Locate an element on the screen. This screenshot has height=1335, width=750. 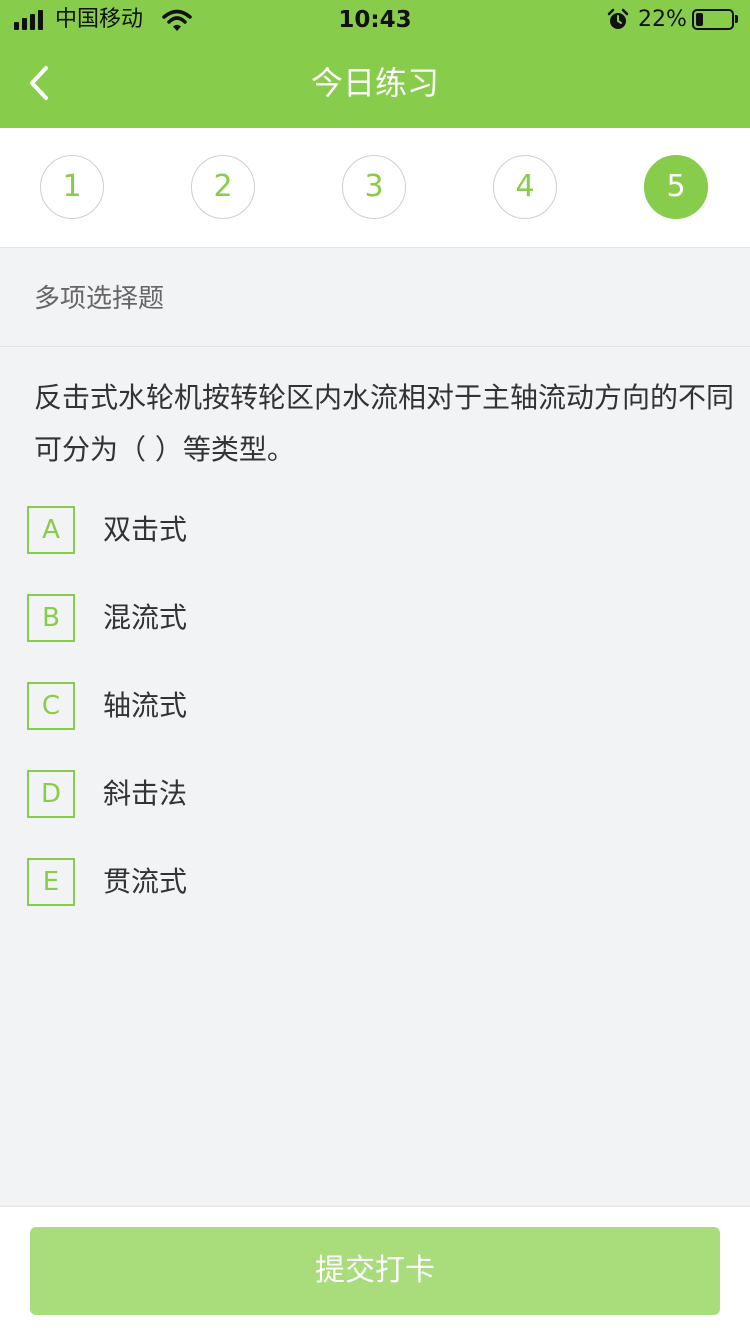
step-4: 4 is located at coordinates (525, 187).